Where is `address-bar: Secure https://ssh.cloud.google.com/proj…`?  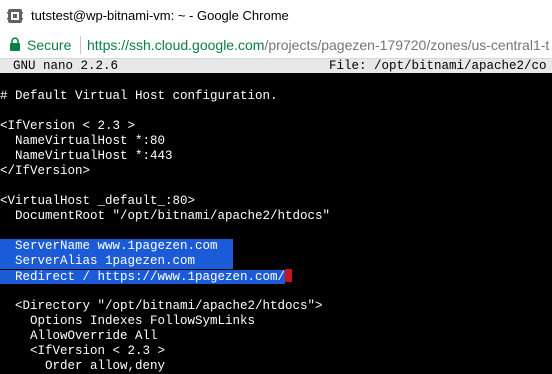 address-bar: Secure https://ssh.cloud.google.com/proj… is located at coordinates (276, 45).